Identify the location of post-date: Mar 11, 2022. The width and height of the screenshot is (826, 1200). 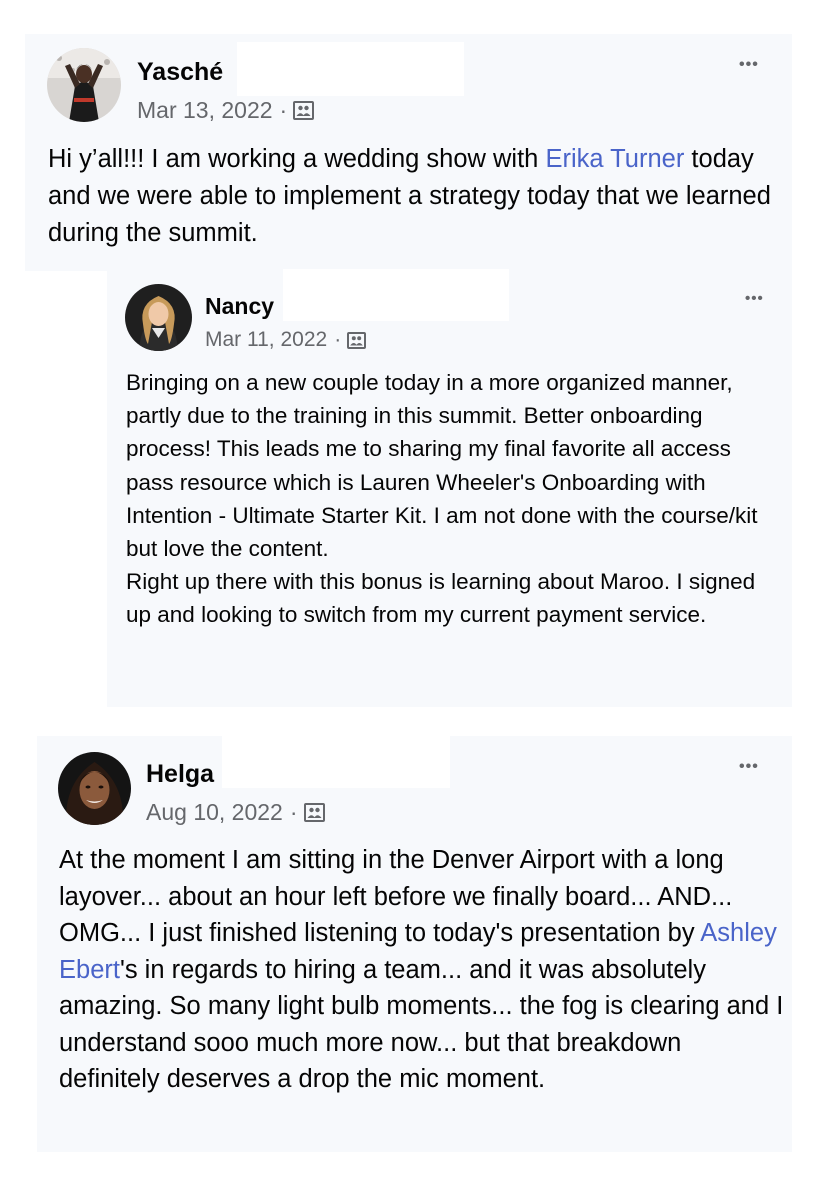
(266, 340).